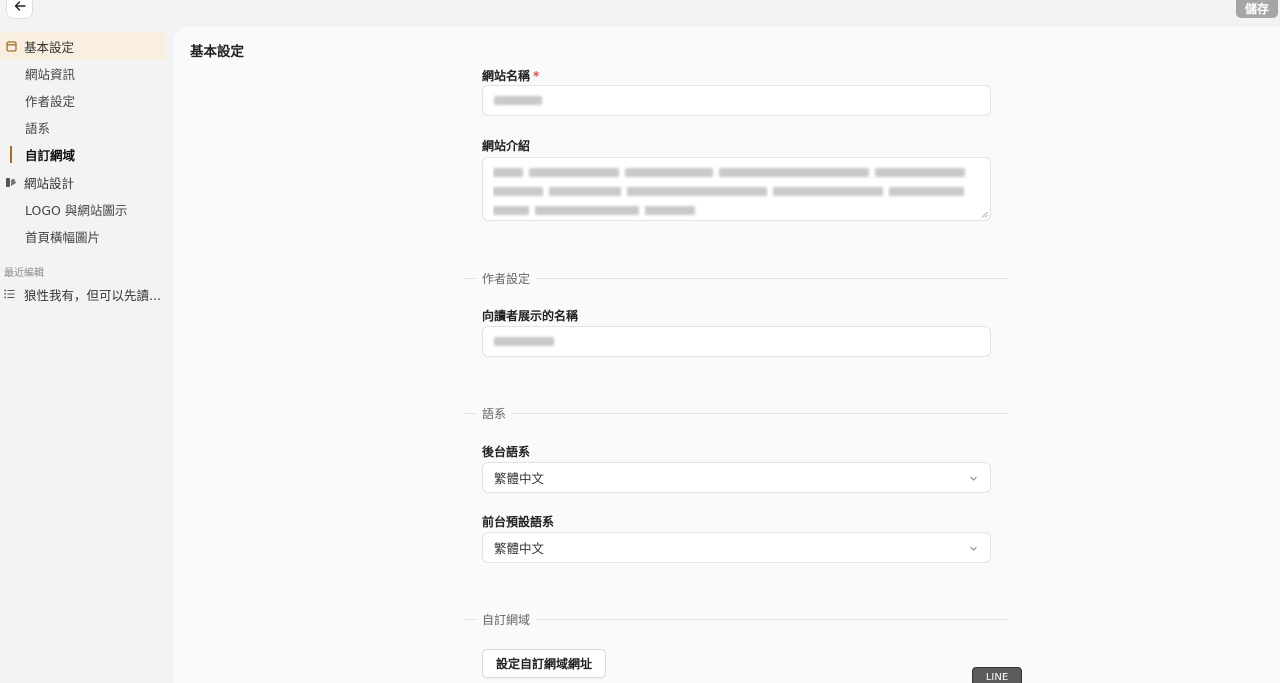 The image size is (1280, 683). What do you see at coordinates (11, 294) in the screenshot?
I see `list-icon` at bounding box center [11, 294].